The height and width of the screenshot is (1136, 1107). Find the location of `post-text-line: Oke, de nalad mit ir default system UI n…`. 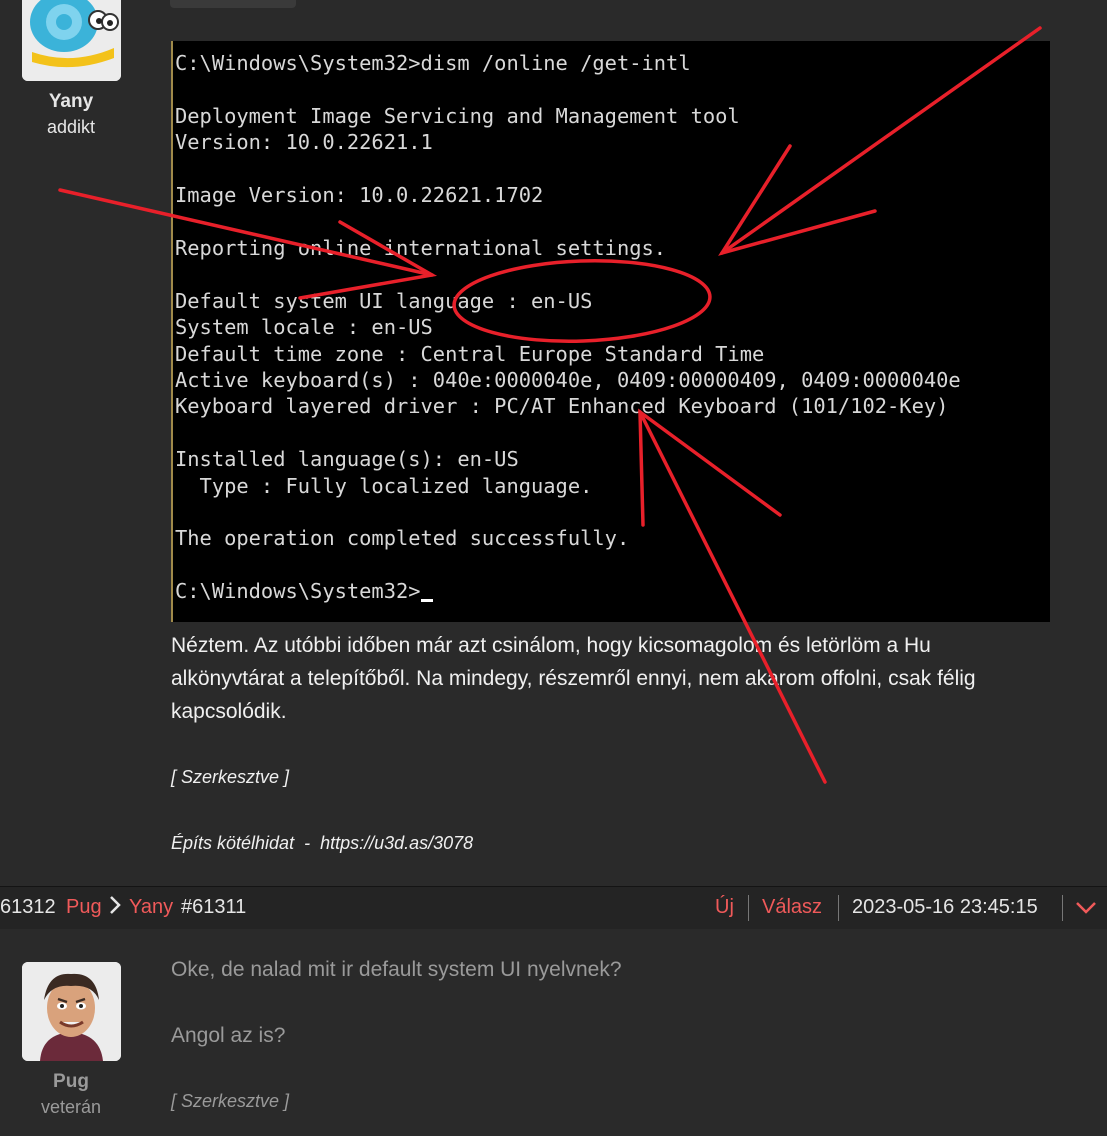

post-text-line: Oke, de nalad mit ir default system UI n… is located at coordinates (396, 969).